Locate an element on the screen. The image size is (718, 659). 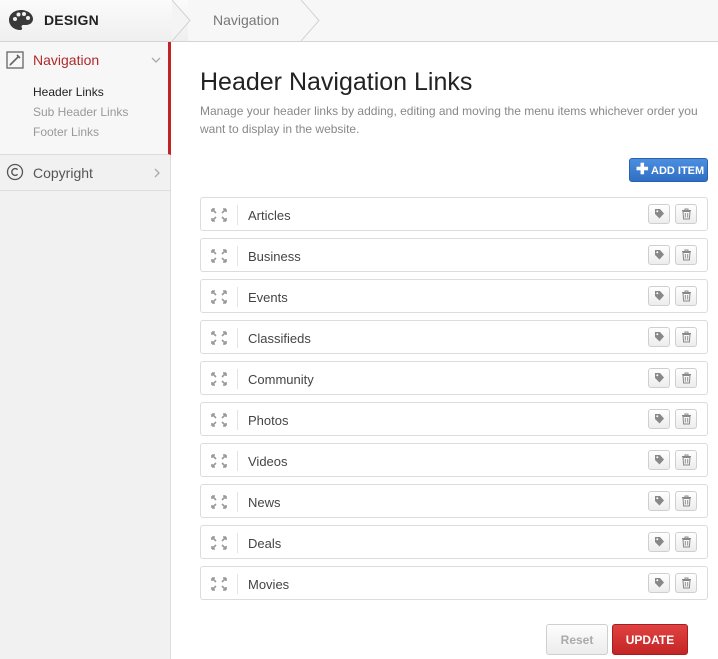
link-label: Photos is located at coordinates (268, 420).